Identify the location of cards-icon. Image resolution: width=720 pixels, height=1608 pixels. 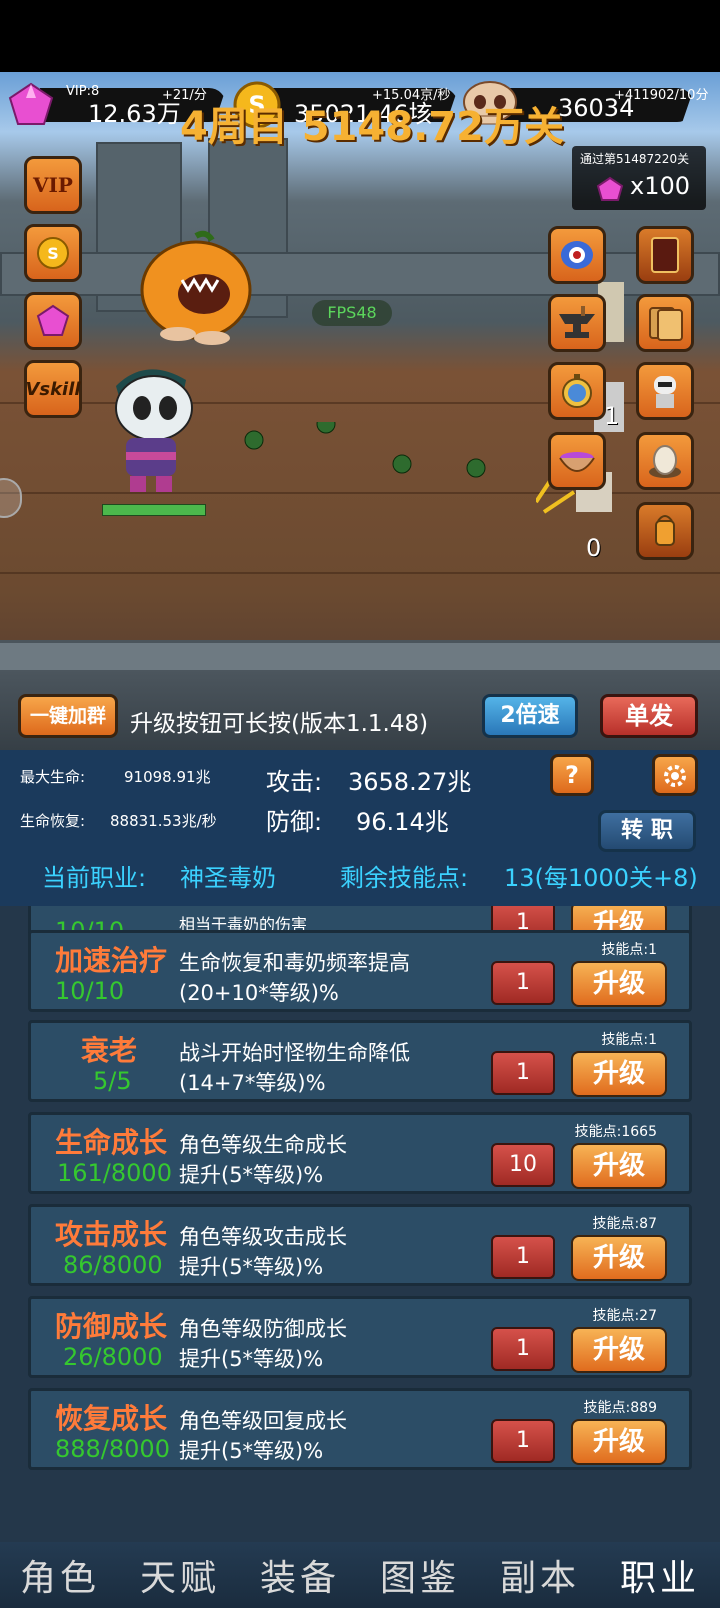
(666, 324).